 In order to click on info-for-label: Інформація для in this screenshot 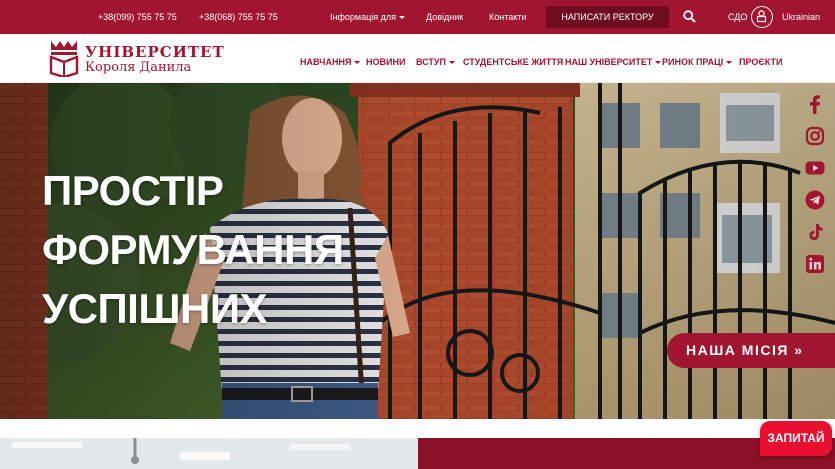, I will do `click(363, 17)`.